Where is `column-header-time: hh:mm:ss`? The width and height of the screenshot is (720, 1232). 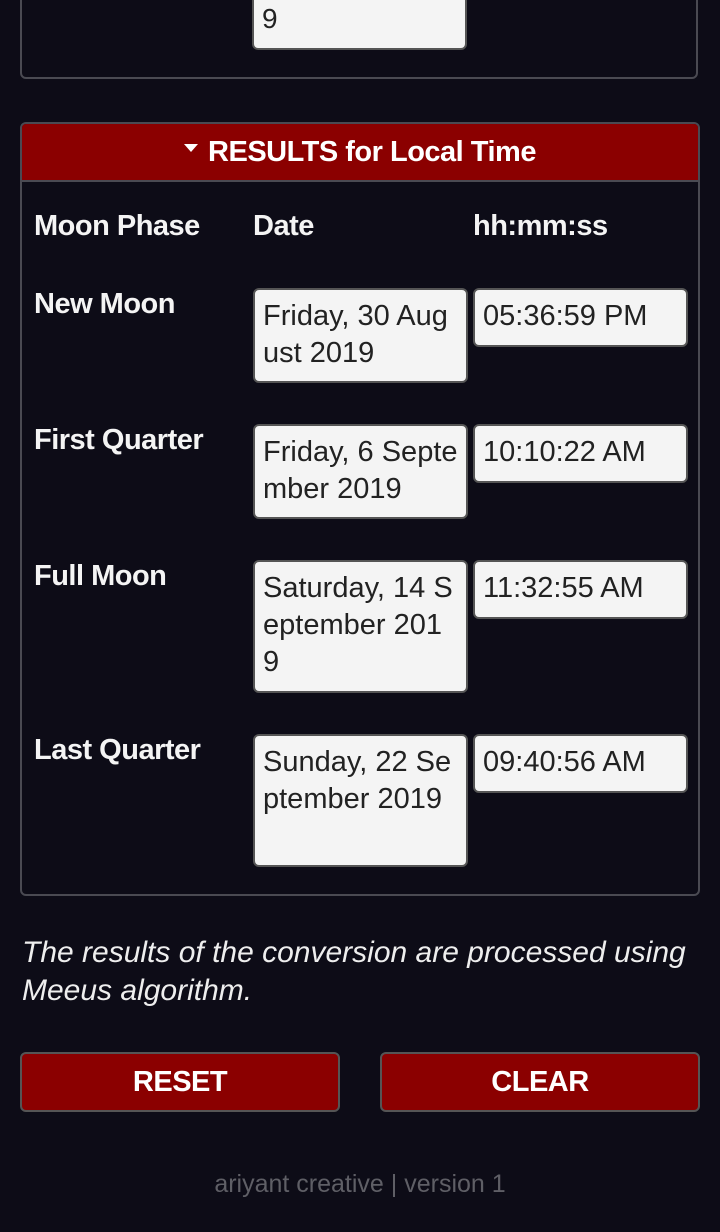
column-header-time: hh:mm:ss is located at coordinates (540, 226).